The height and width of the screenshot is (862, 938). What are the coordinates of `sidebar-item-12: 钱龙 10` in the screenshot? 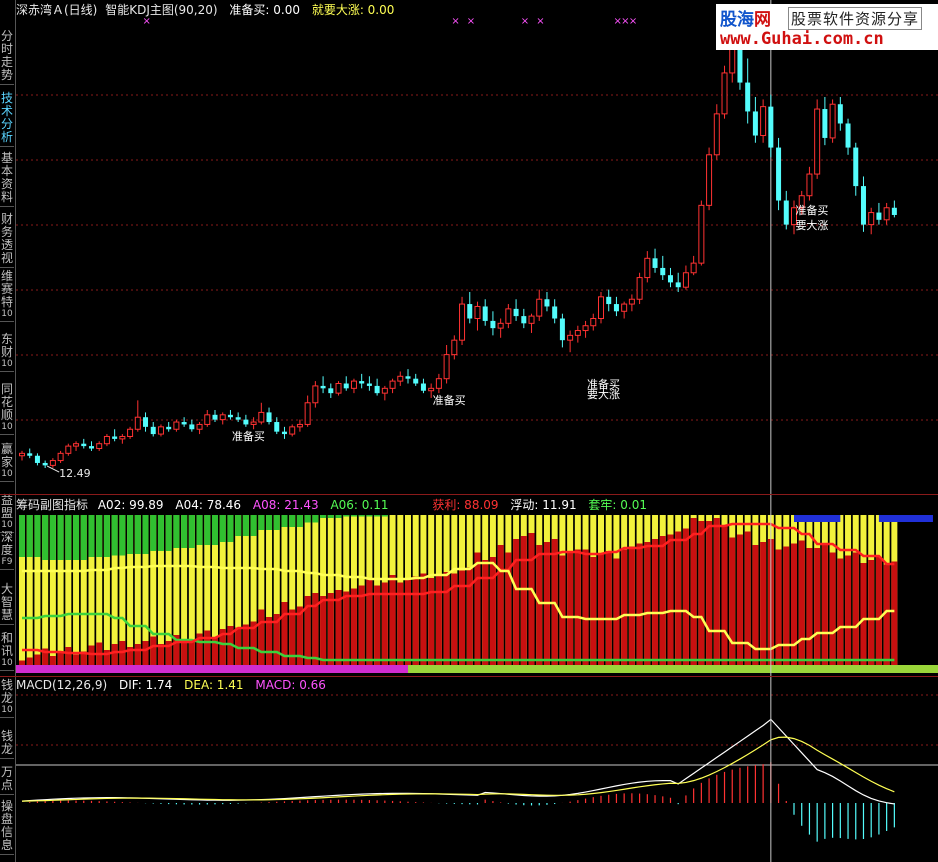 It's located at (7, 698).